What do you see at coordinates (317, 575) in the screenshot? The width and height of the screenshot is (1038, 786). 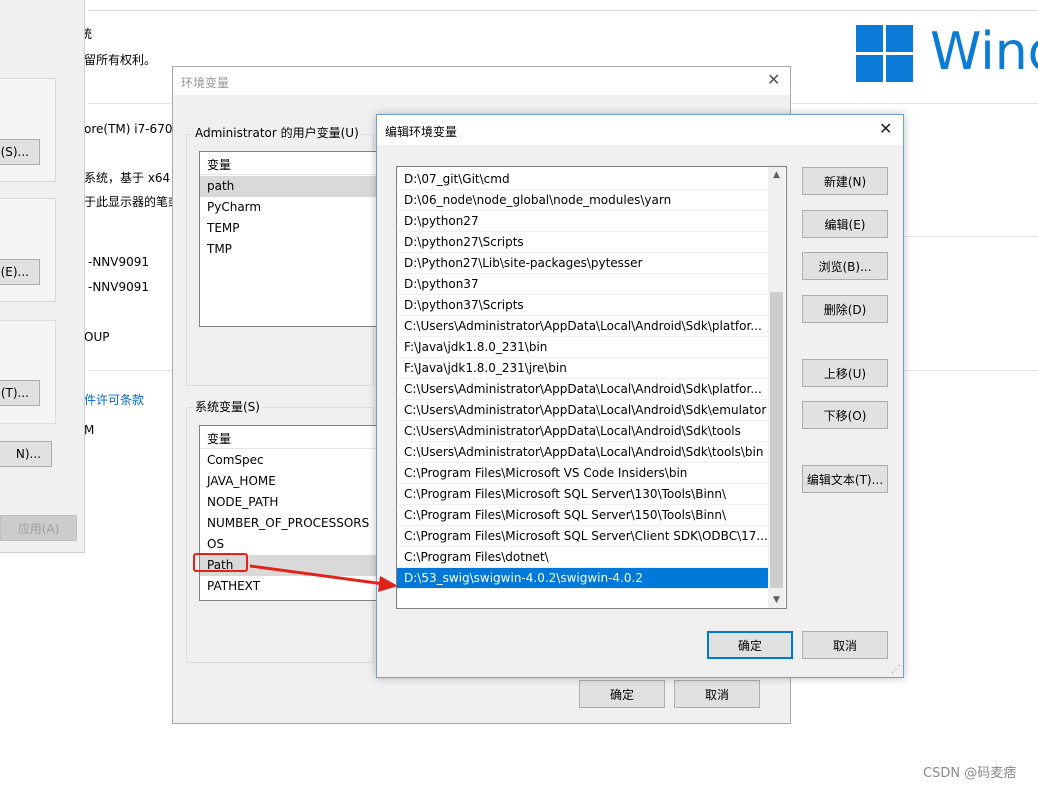 I see `annotation-arrow-line` at bounding box center [317, 575].